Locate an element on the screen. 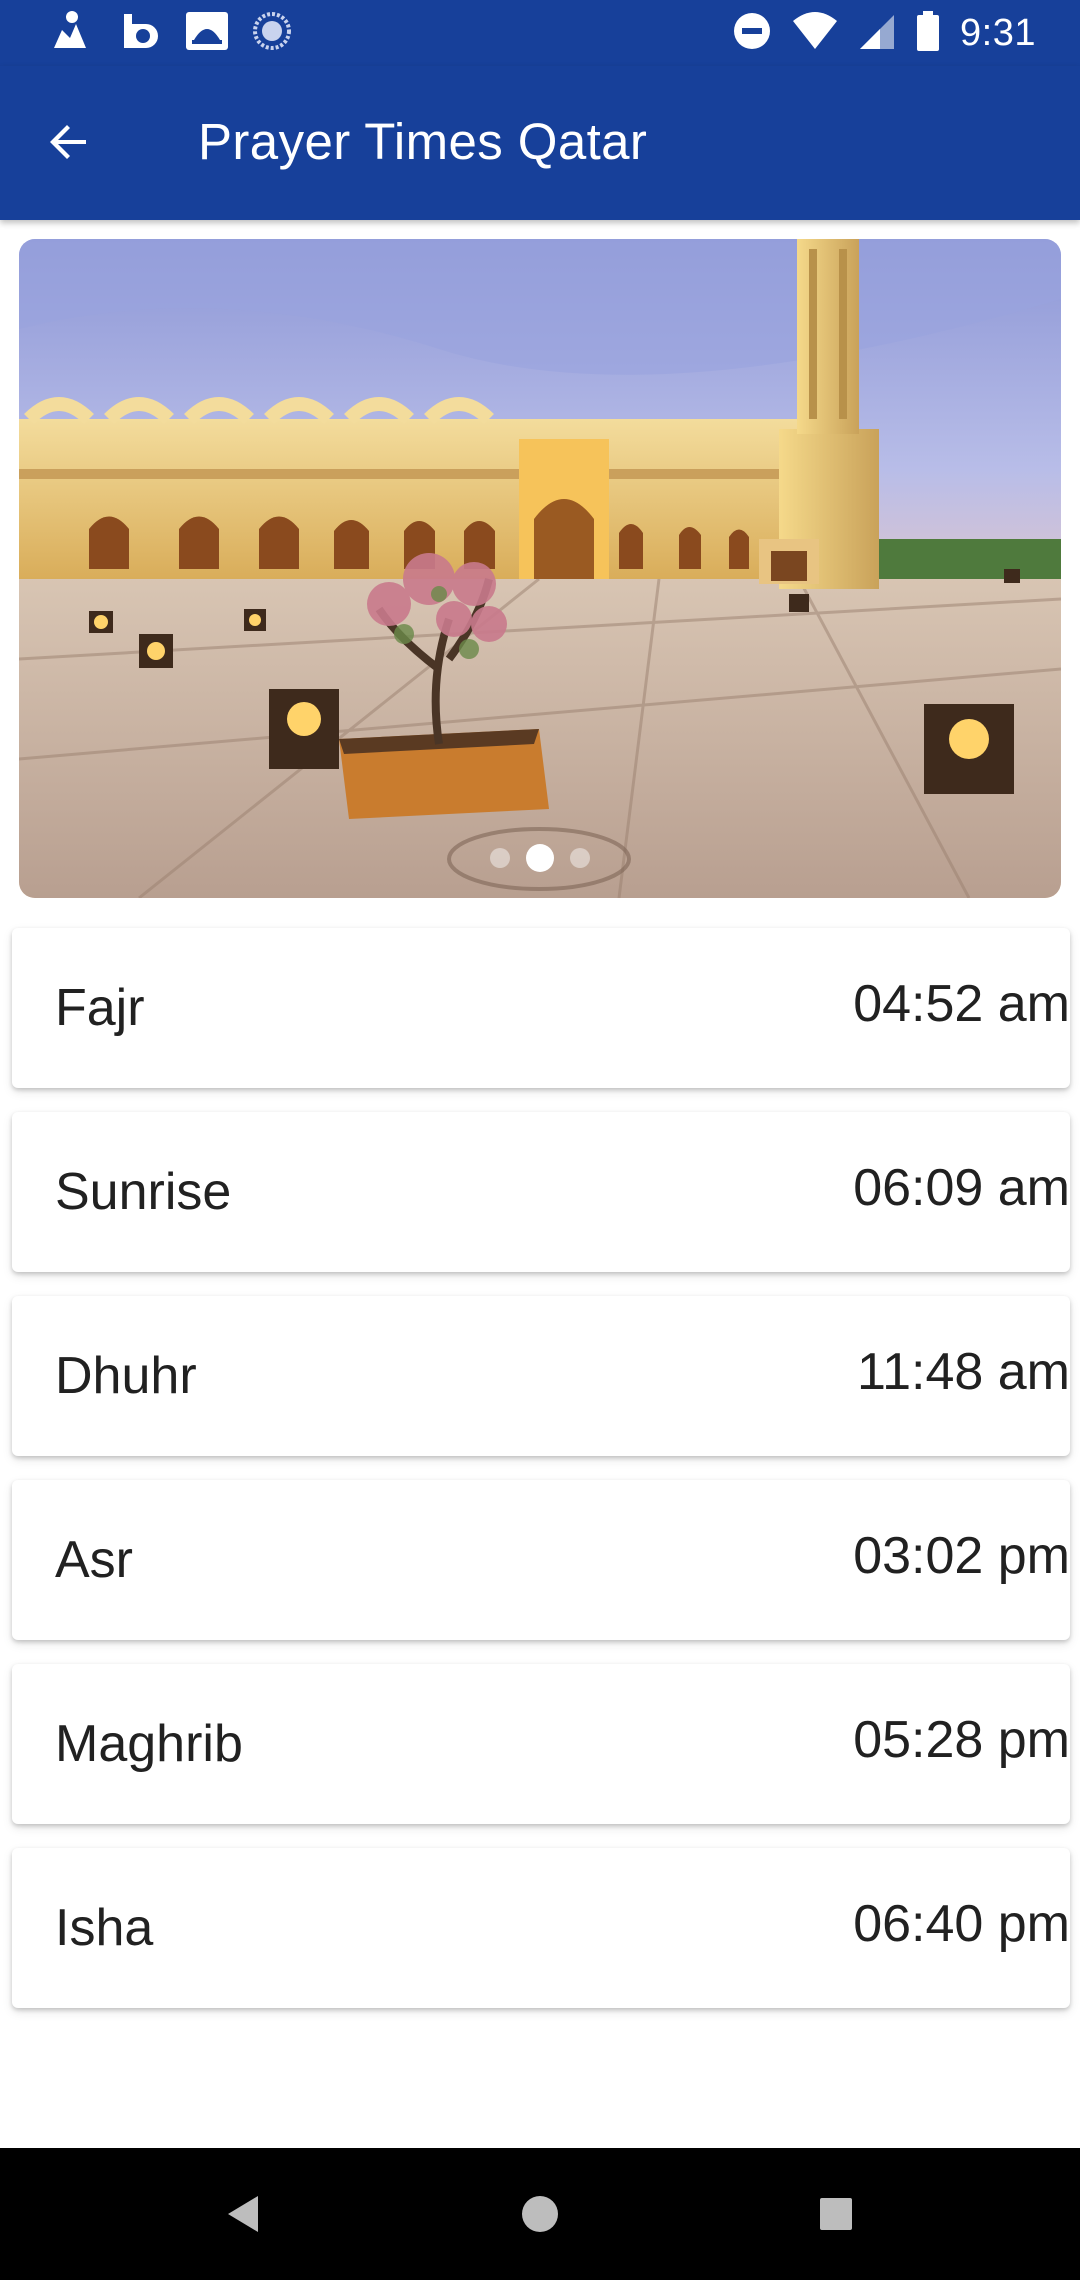 The image size is (1080, 2280). carousel-page-indicator is located at coordinates (540, 858).